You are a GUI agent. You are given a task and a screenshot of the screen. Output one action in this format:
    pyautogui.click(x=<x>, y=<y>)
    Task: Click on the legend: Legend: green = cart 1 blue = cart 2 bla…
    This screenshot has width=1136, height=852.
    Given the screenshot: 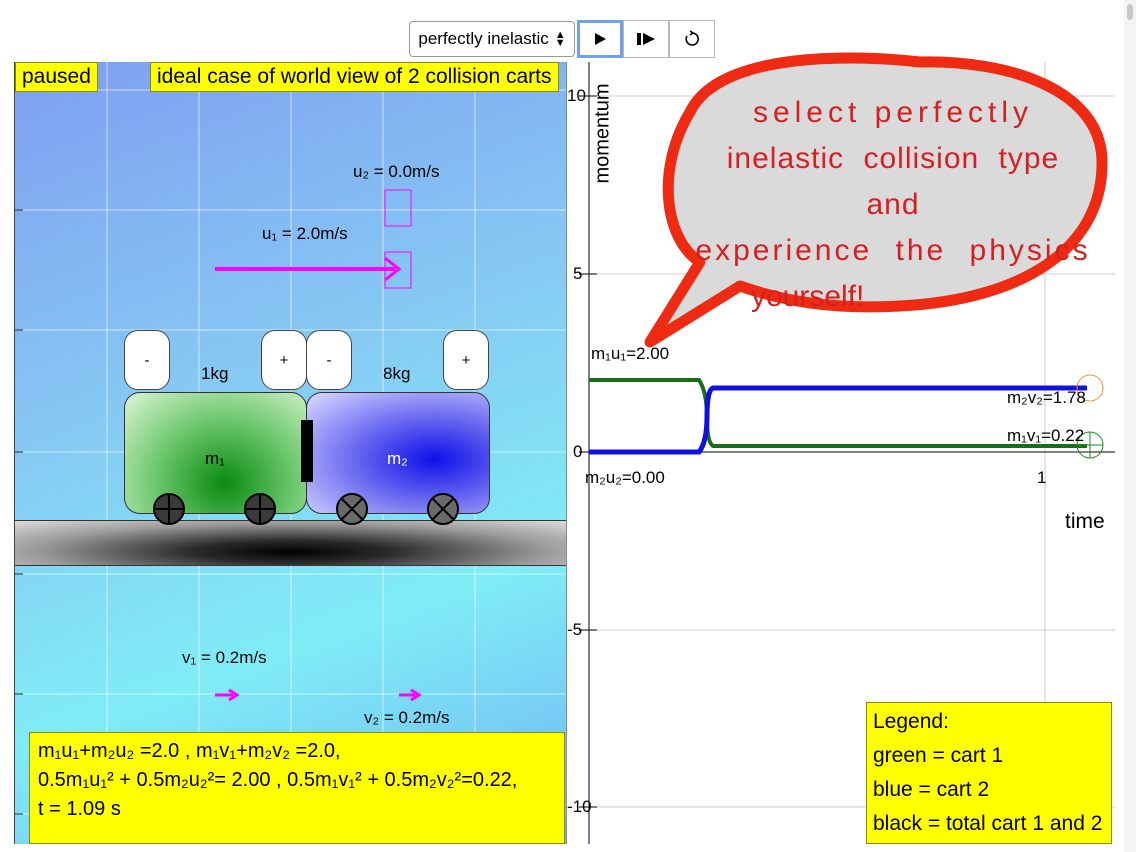 What is the action you would take?
    pyautogui.click(x=989, y=773)
    